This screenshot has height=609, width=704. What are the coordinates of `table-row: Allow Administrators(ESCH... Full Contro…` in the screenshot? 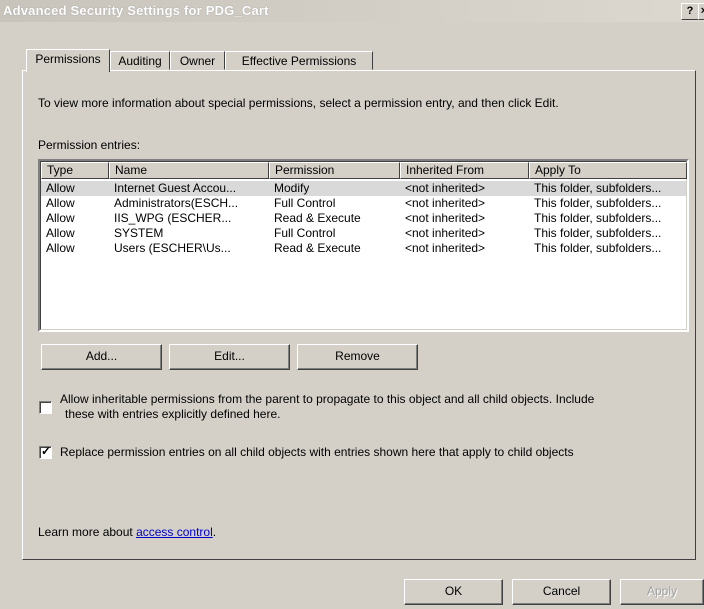 It's located at (363, 203).